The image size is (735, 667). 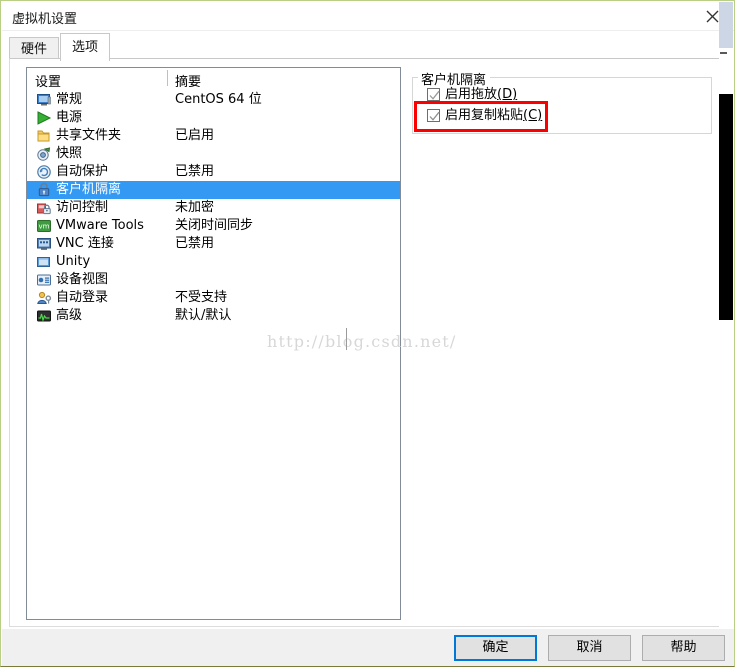 What do you see at coordinates (82, 279) in the screenshot?
I see `list-item-label: 设备视图` at bounding box center [82, 279].